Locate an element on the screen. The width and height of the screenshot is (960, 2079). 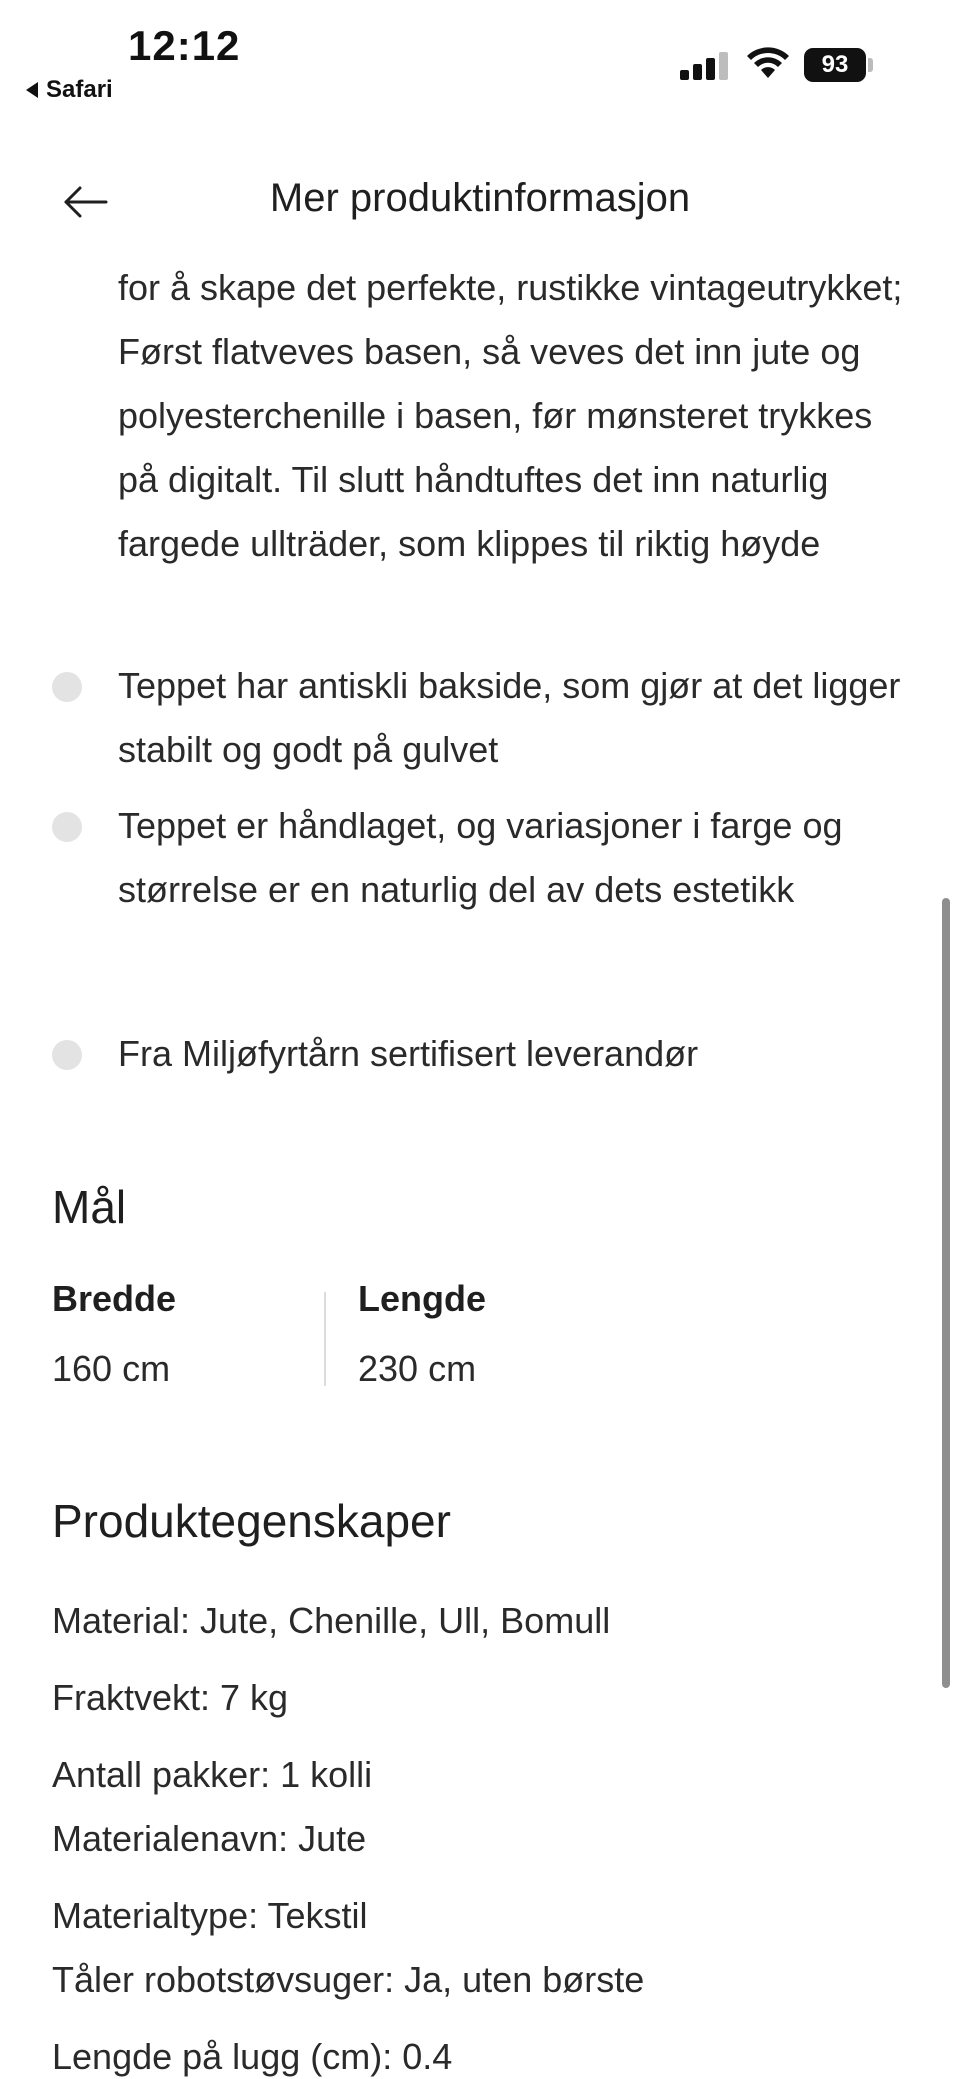
property-item: Materialtype: Tekstil is located at coordinates (210, 1915).